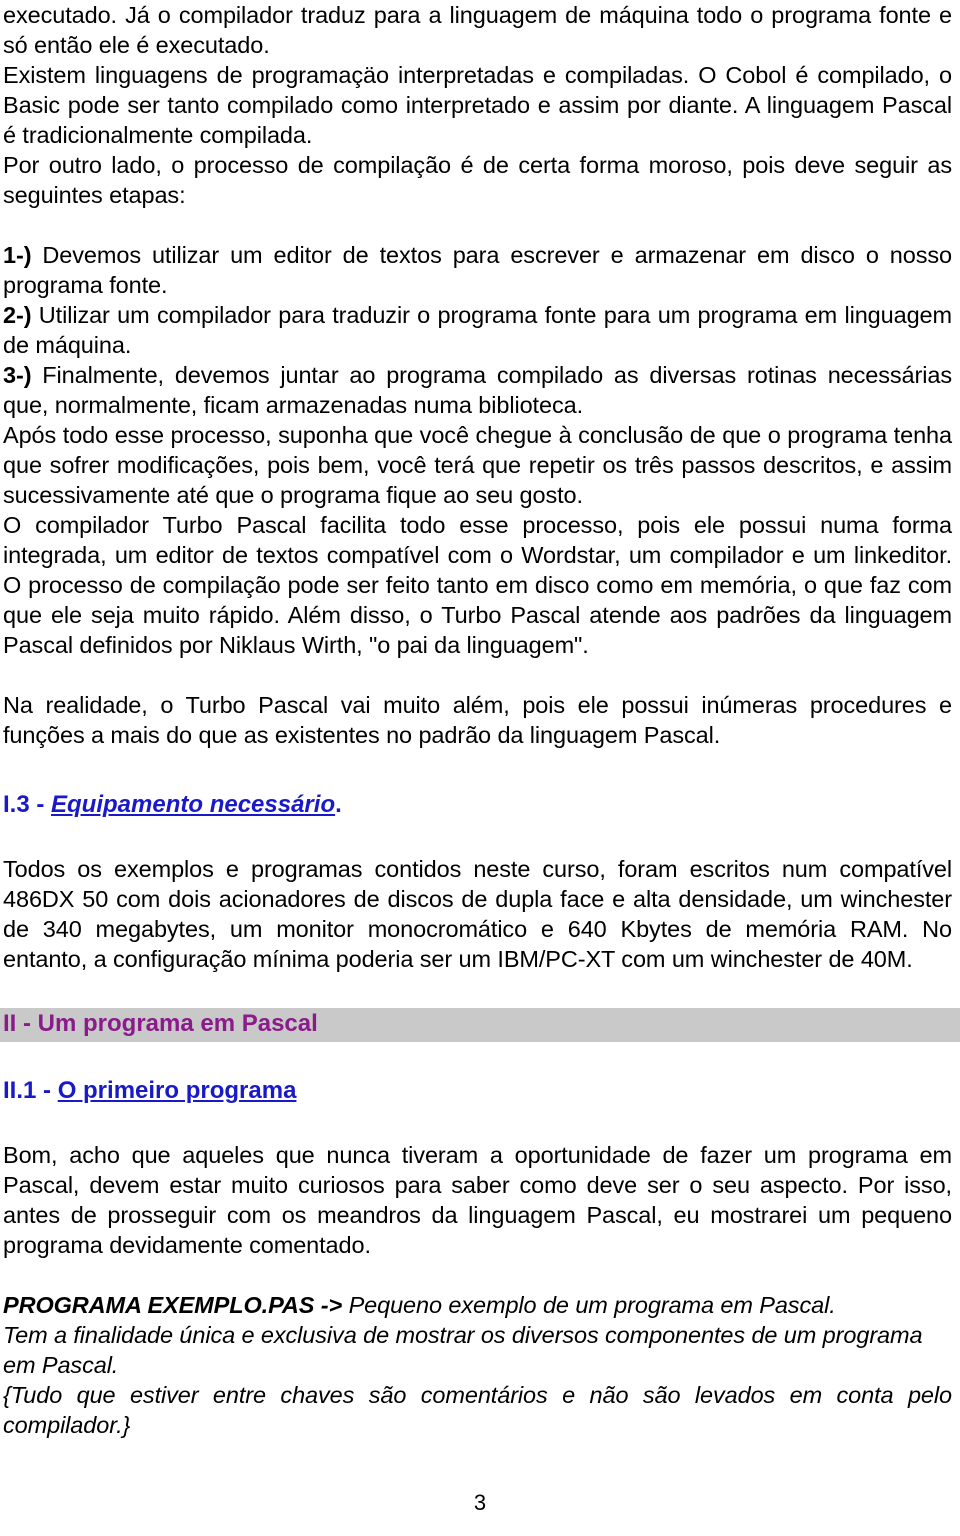 The image size is (960, 1536). Describe the element at coordinates (173, 1305) in the screenshot. I see `program-file-label: PROGRAMA EXEMPLO.PAS ->` at that location.